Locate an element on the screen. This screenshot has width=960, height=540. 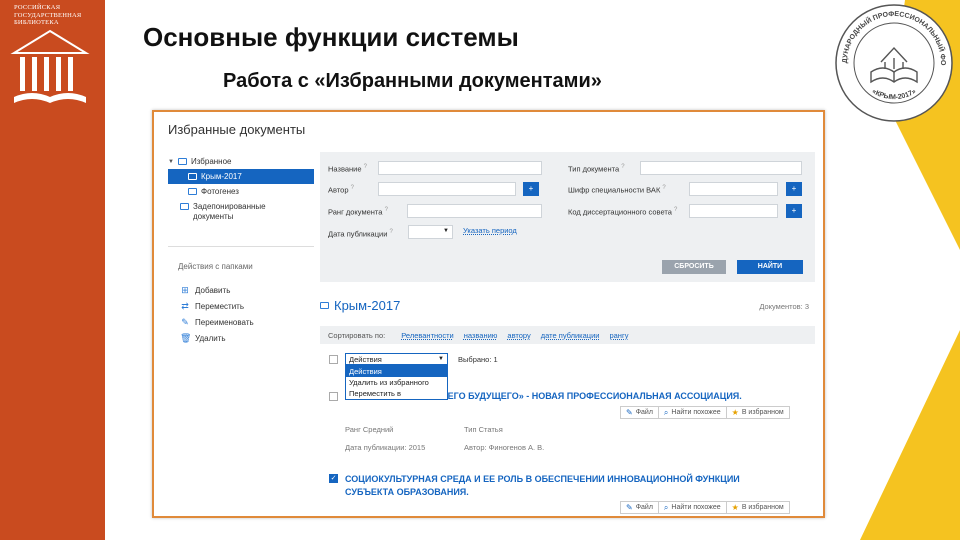
filter-label-pub-date: Дата публикации ? is located at coordinates (360, 234).